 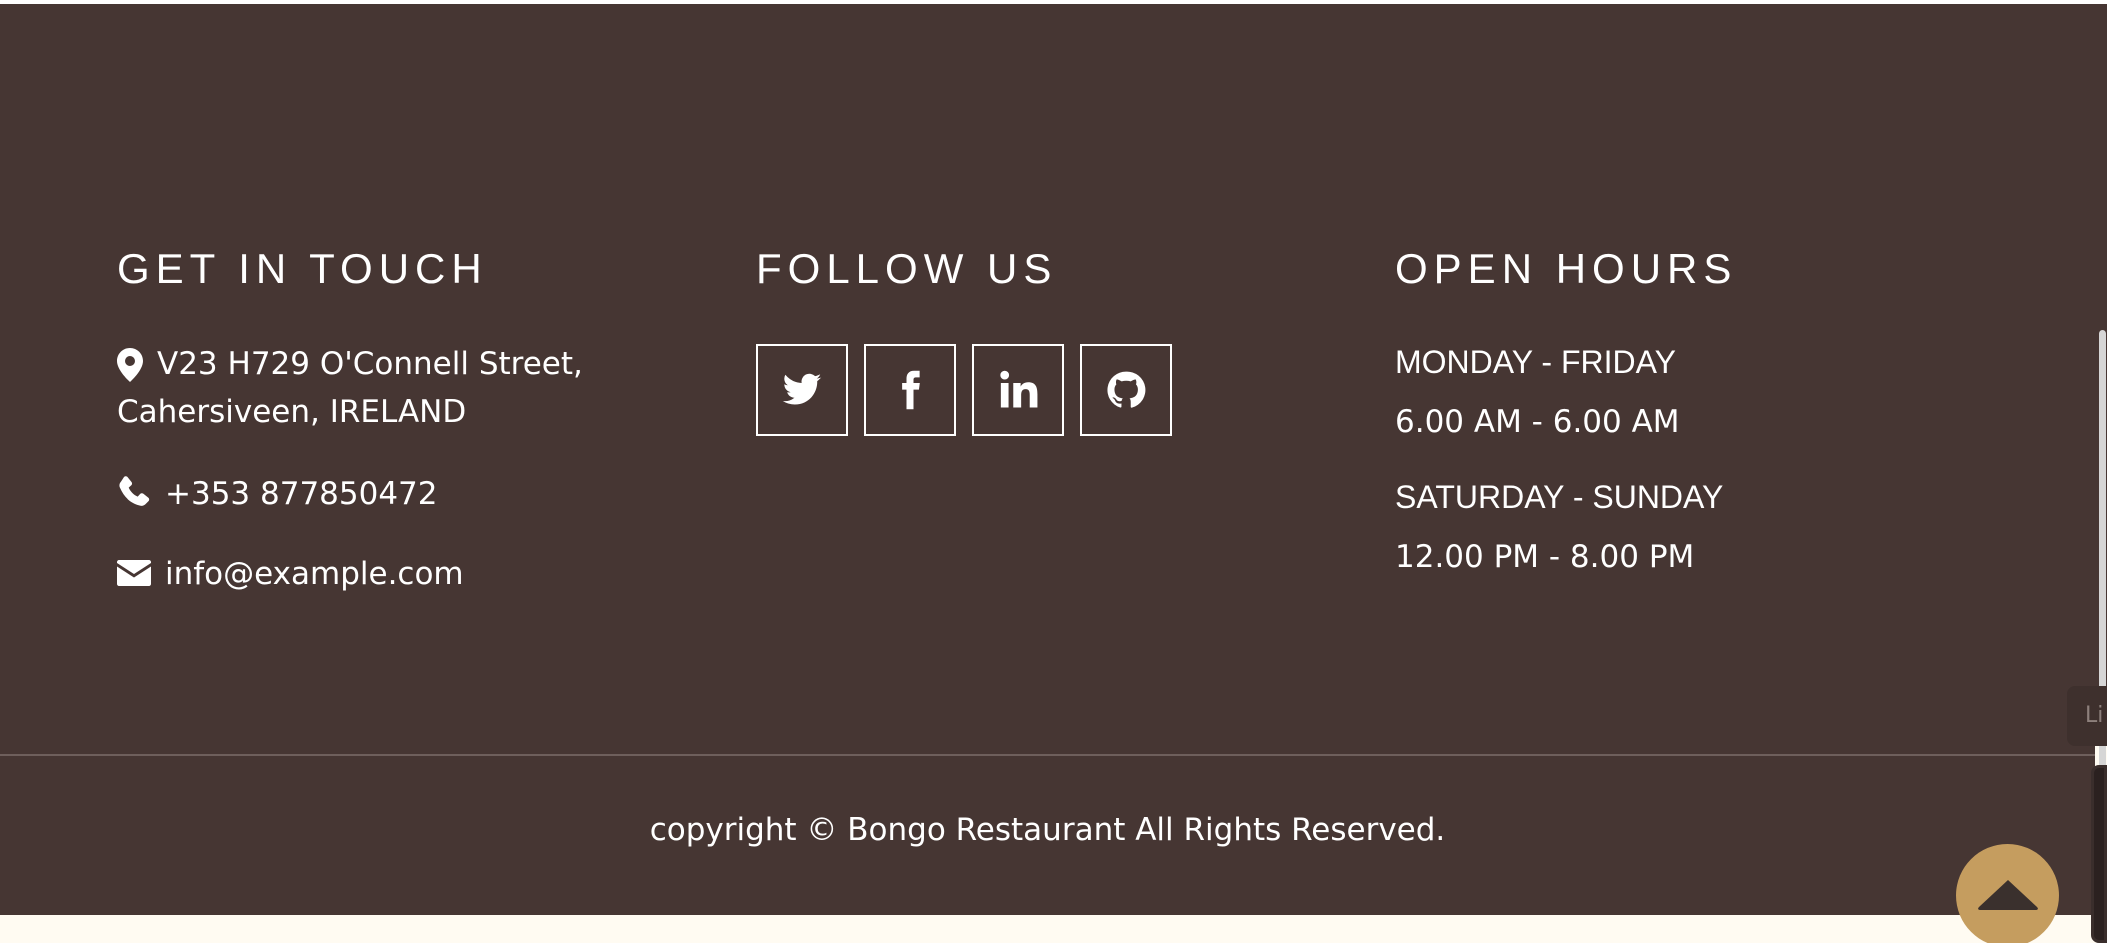 I want to click on follow-section: FOLLOW US, so click(x=1036, y=340).